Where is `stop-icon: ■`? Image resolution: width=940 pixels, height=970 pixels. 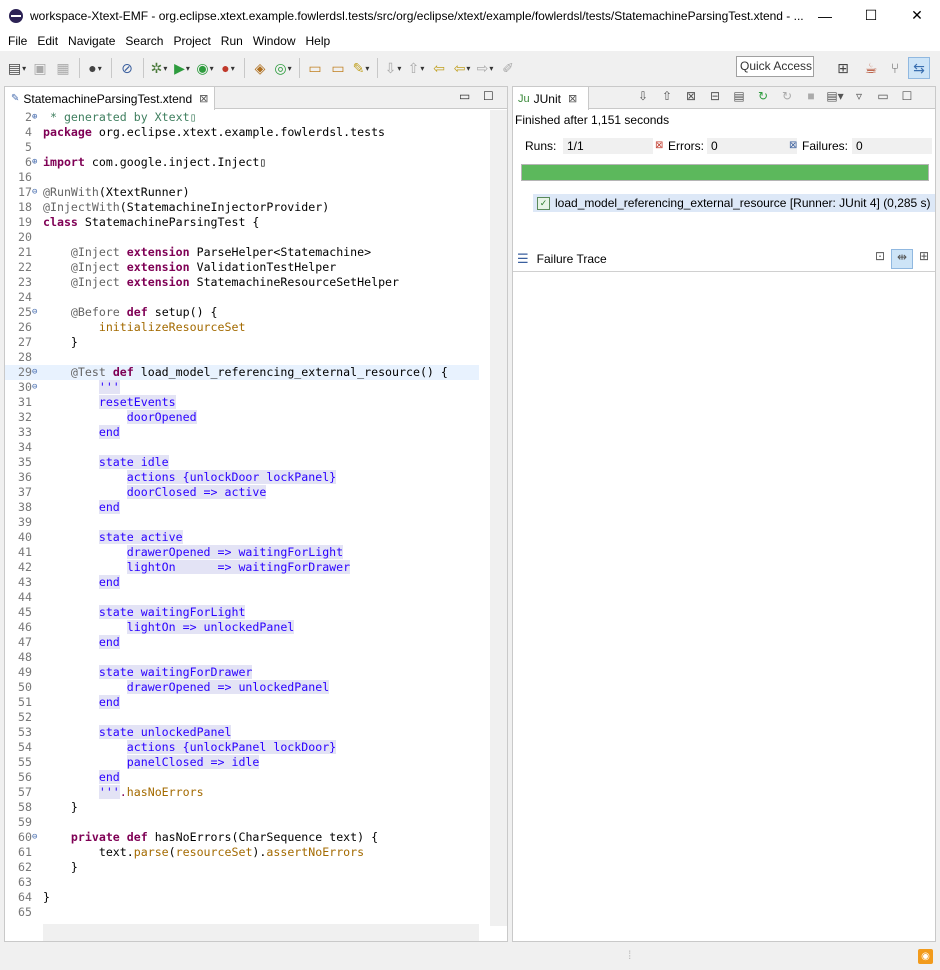
stop-icon: ■ is located at coordinates (811, 96).